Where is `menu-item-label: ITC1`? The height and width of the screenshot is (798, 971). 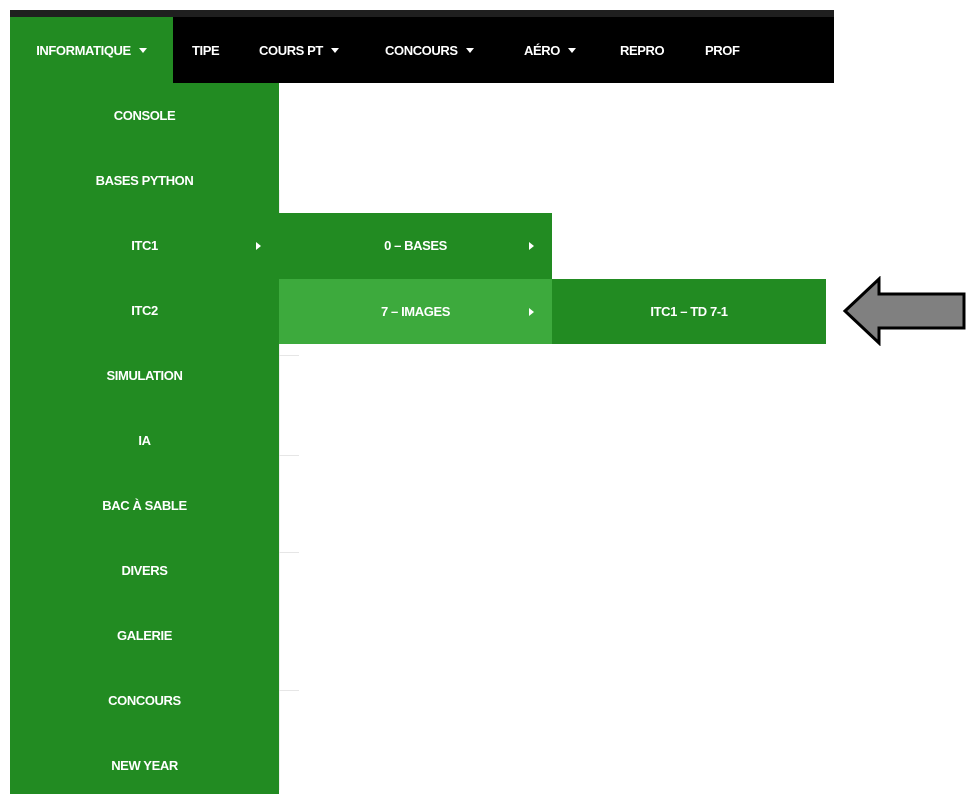 menu-item-label: ITC1 is located at coordinates (144, 245).